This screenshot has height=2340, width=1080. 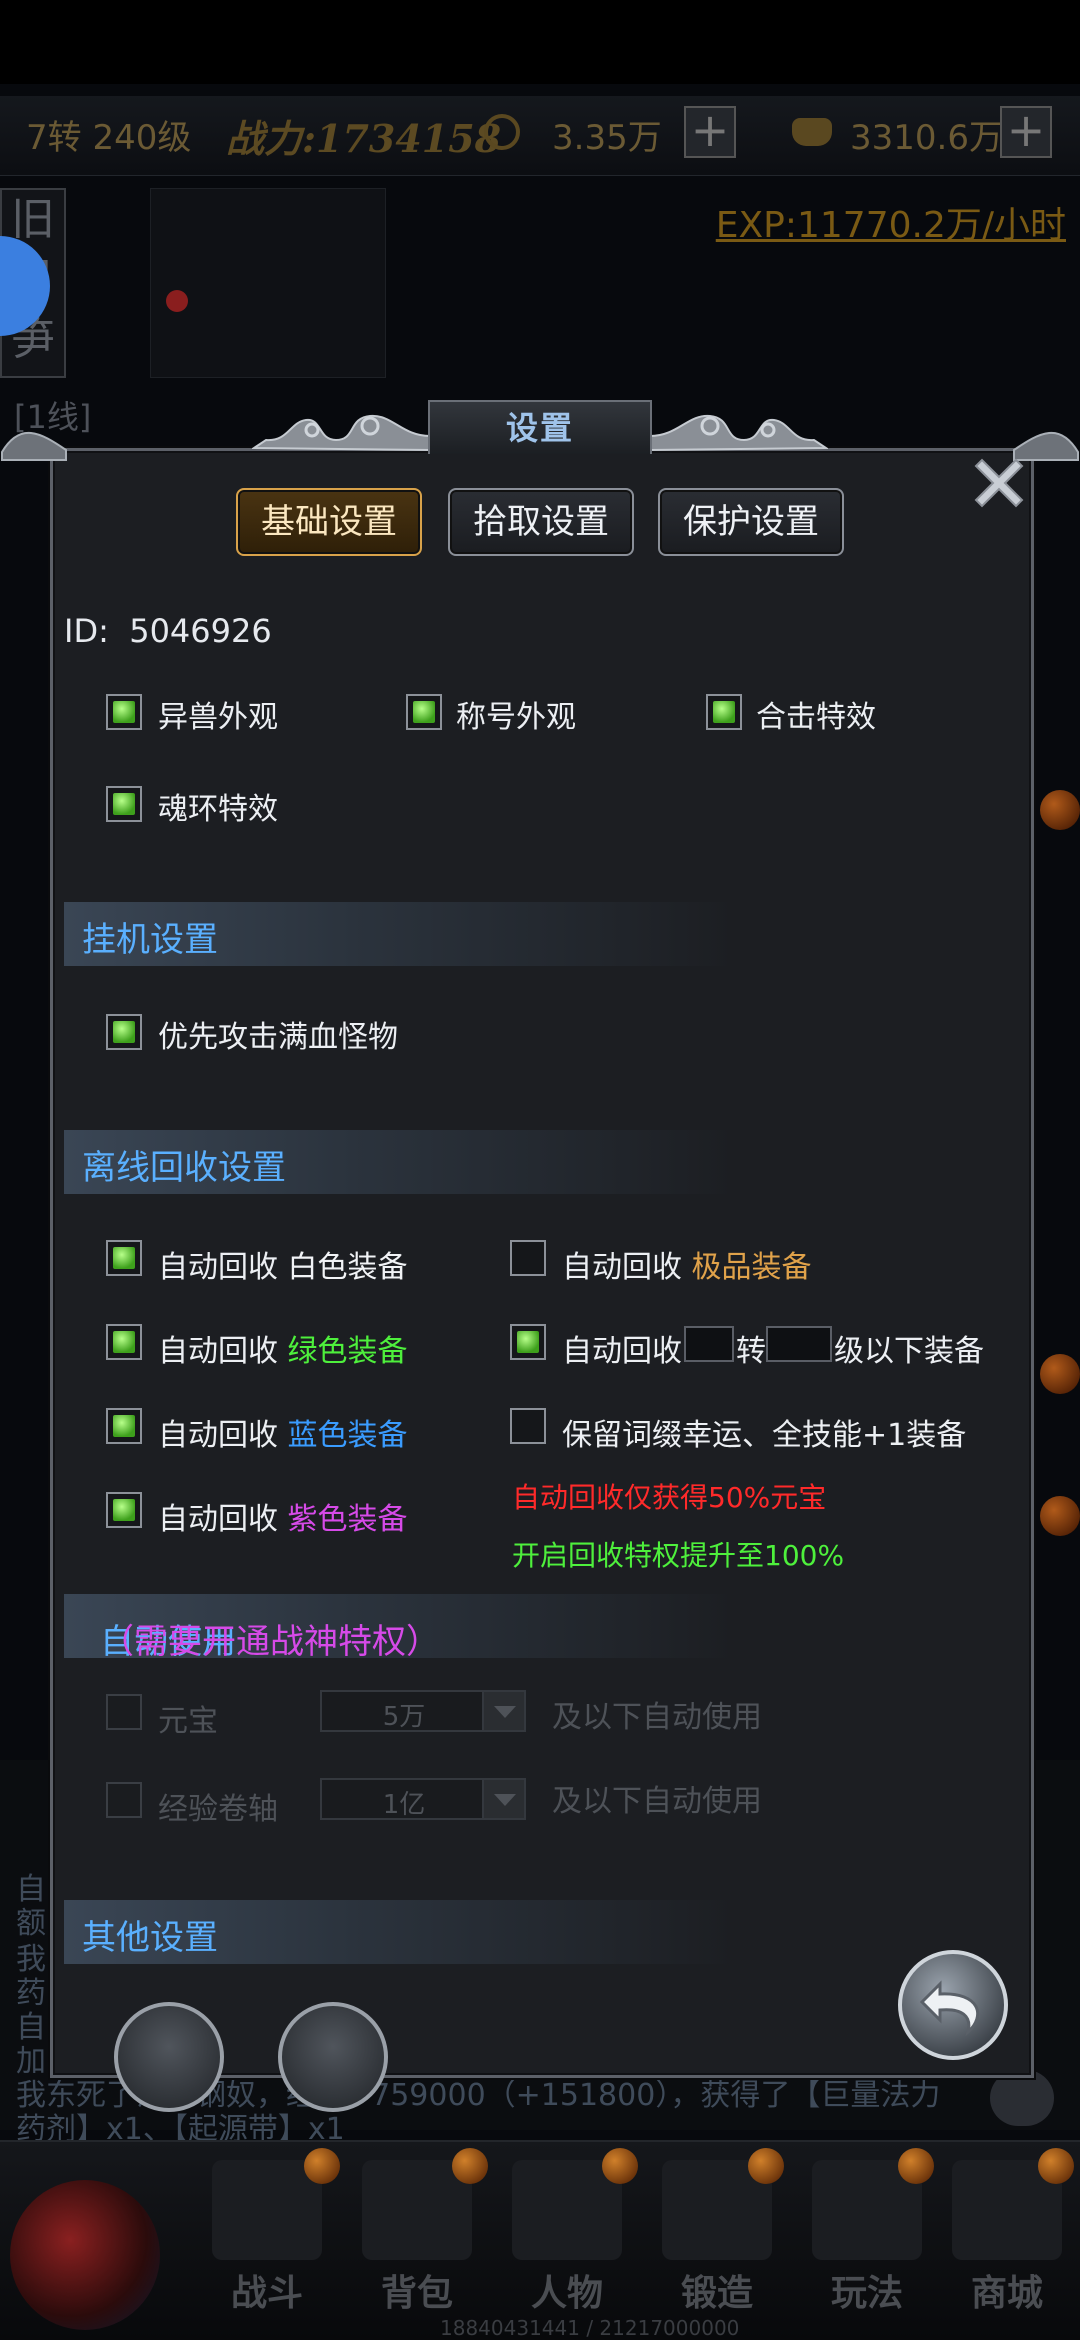 What do you see at coordinates (341, 433) in the screenshot?
I see `title-ornament-left-icon` at bounding box center [341, 433].